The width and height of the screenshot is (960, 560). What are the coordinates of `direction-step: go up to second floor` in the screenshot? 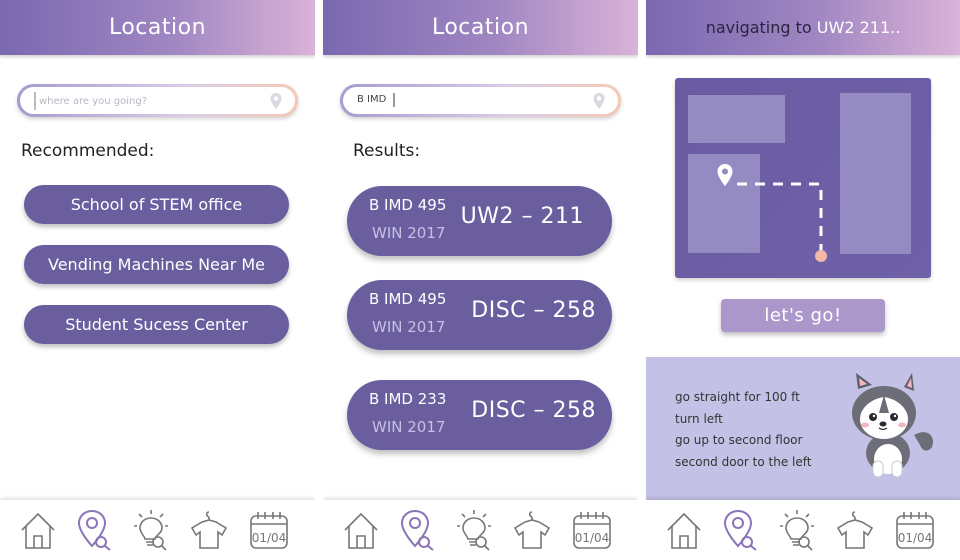 It's located at (739, 440).